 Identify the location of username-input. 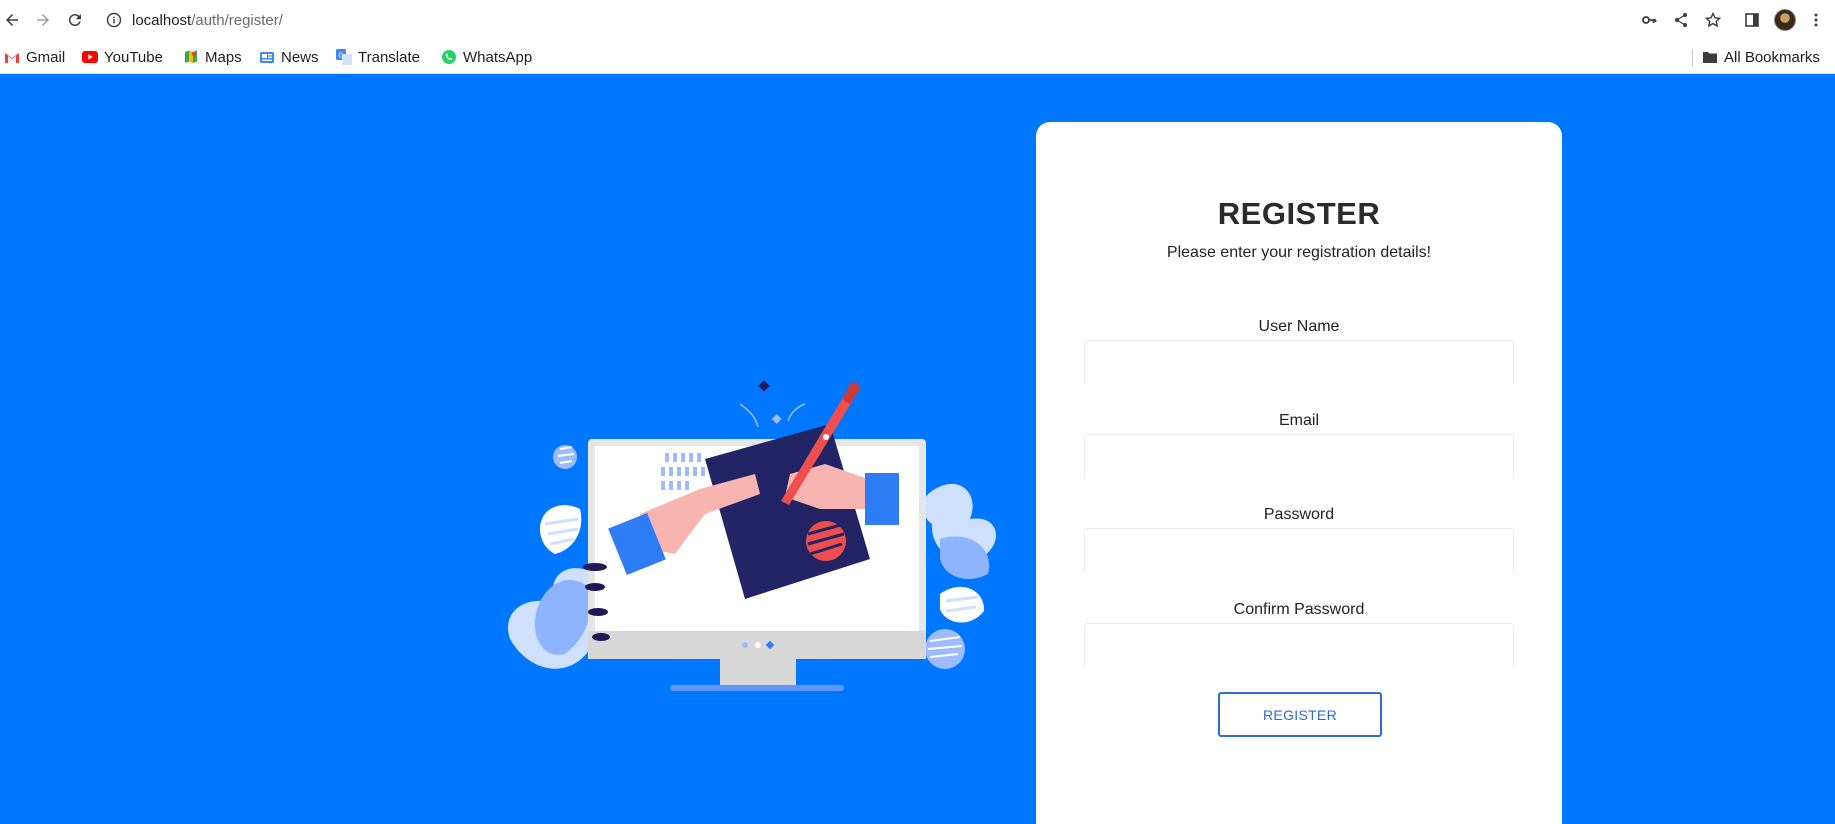
(1299, 362).